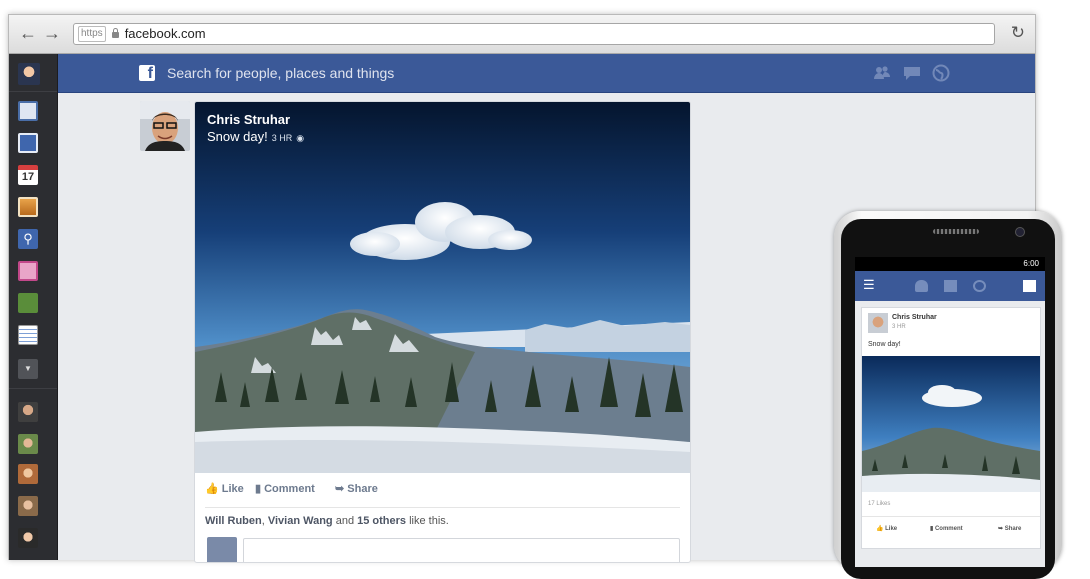  What do you see at coordinates (28, 335) in the screenshot?
I see `notes-icon` at bounding box center [28, 335].